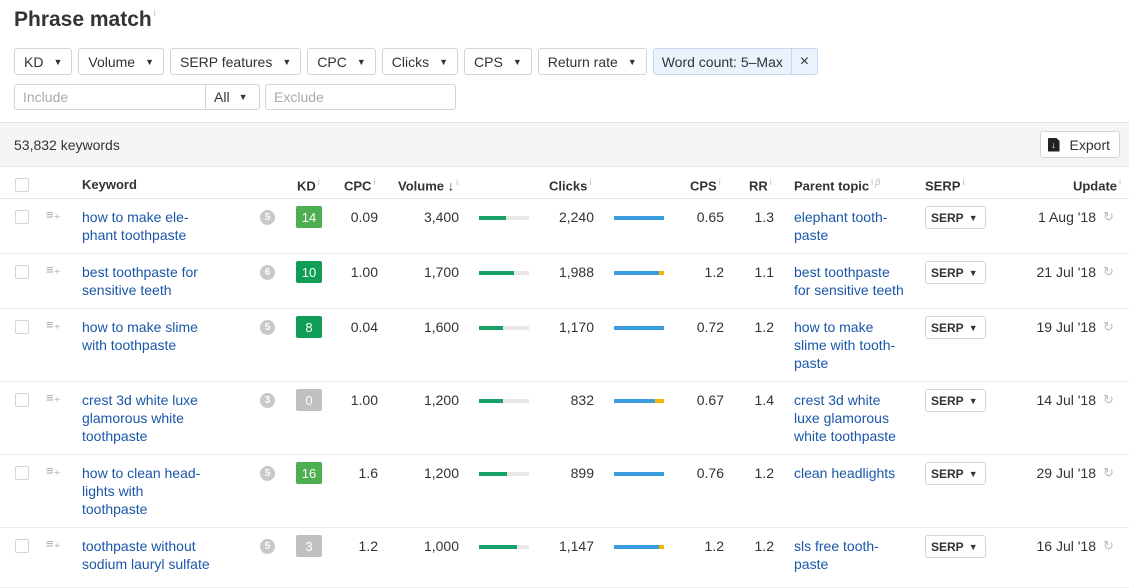  I want to click on filter-serp-features: SERP features ▼, so click(236, 61).